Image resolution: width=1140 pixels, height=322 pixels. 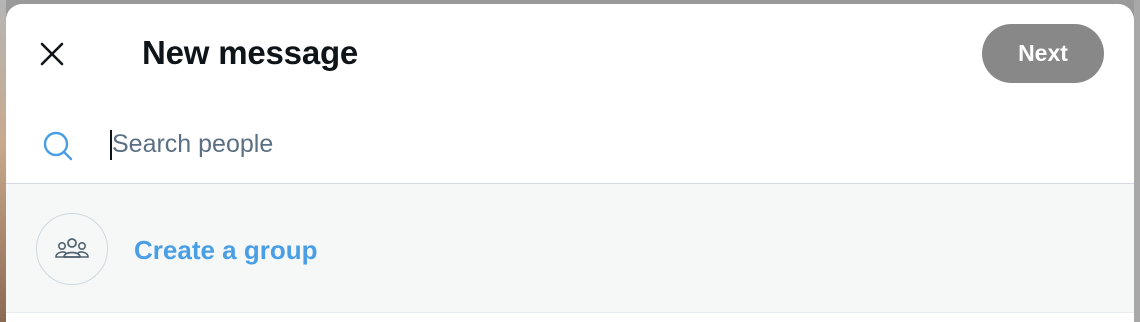 I want to click on group-icon, so click(x=72, y=248).